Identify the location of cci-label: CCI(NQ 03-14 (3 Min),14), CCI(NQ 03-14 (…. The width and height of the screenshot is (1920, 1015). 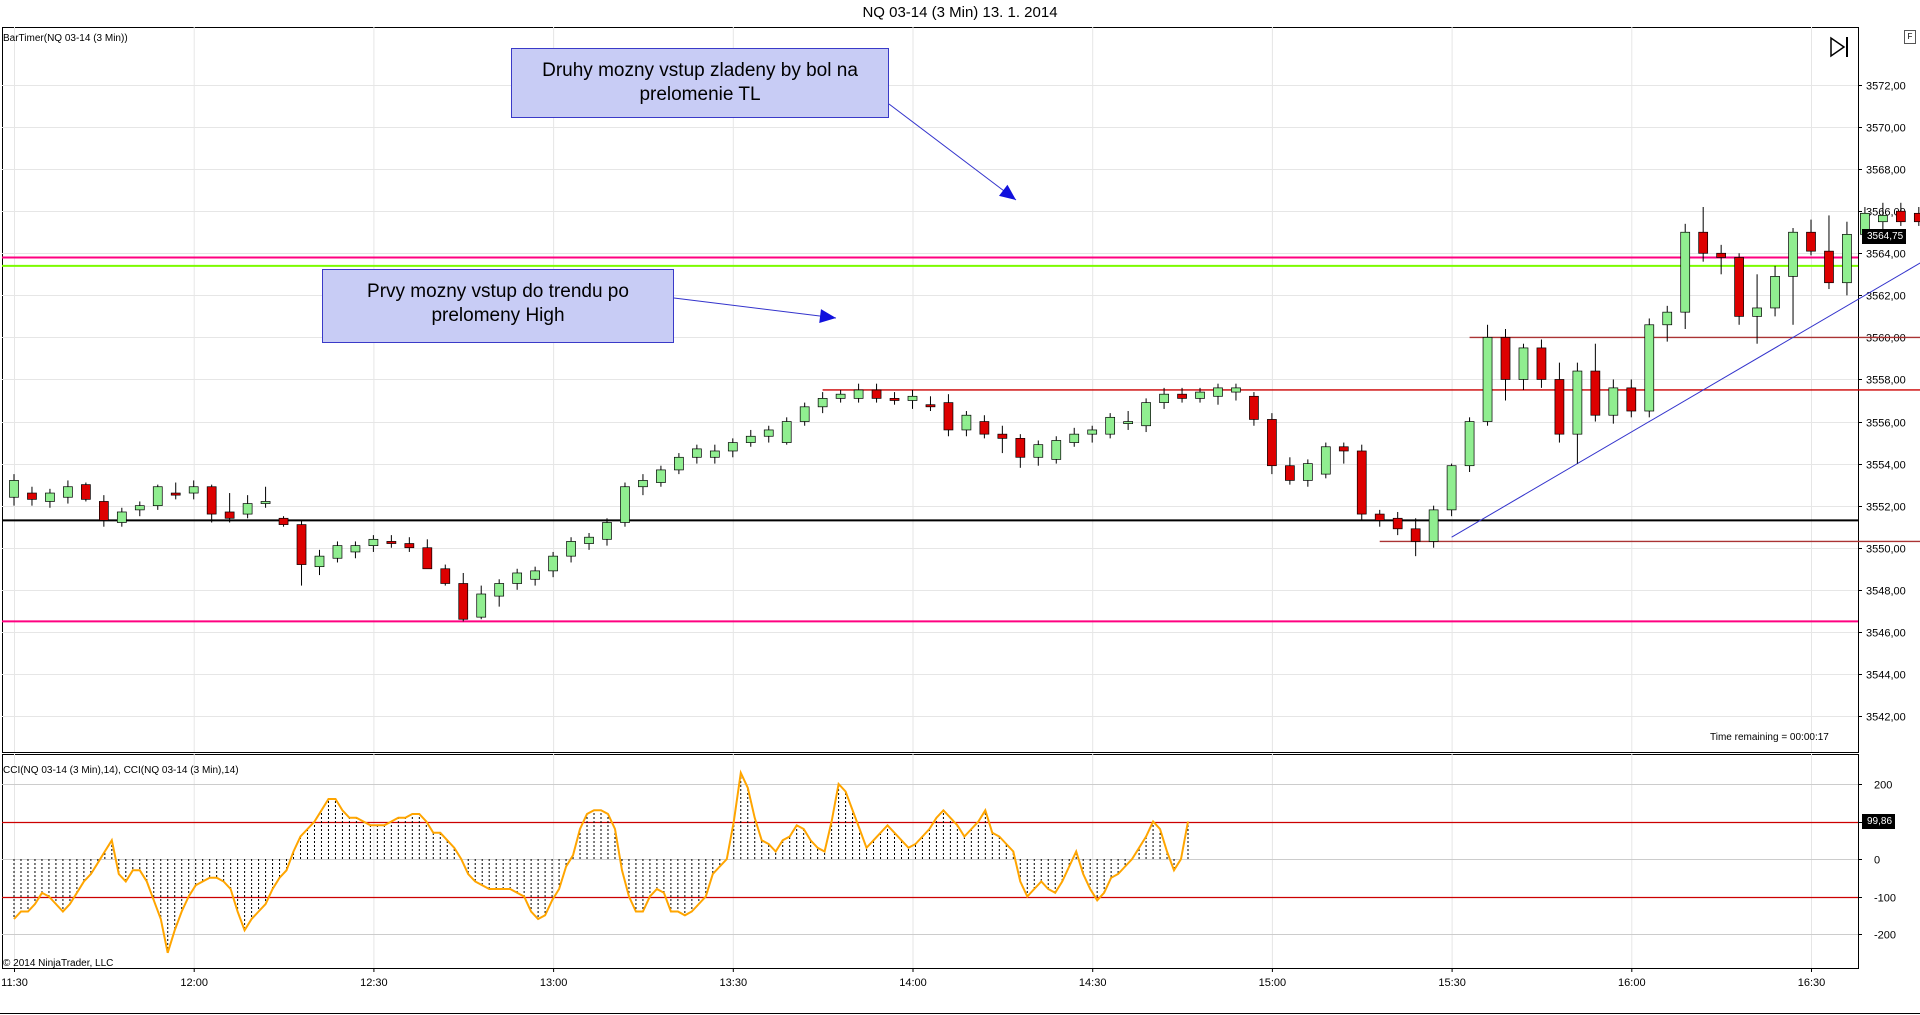
(121, 770).